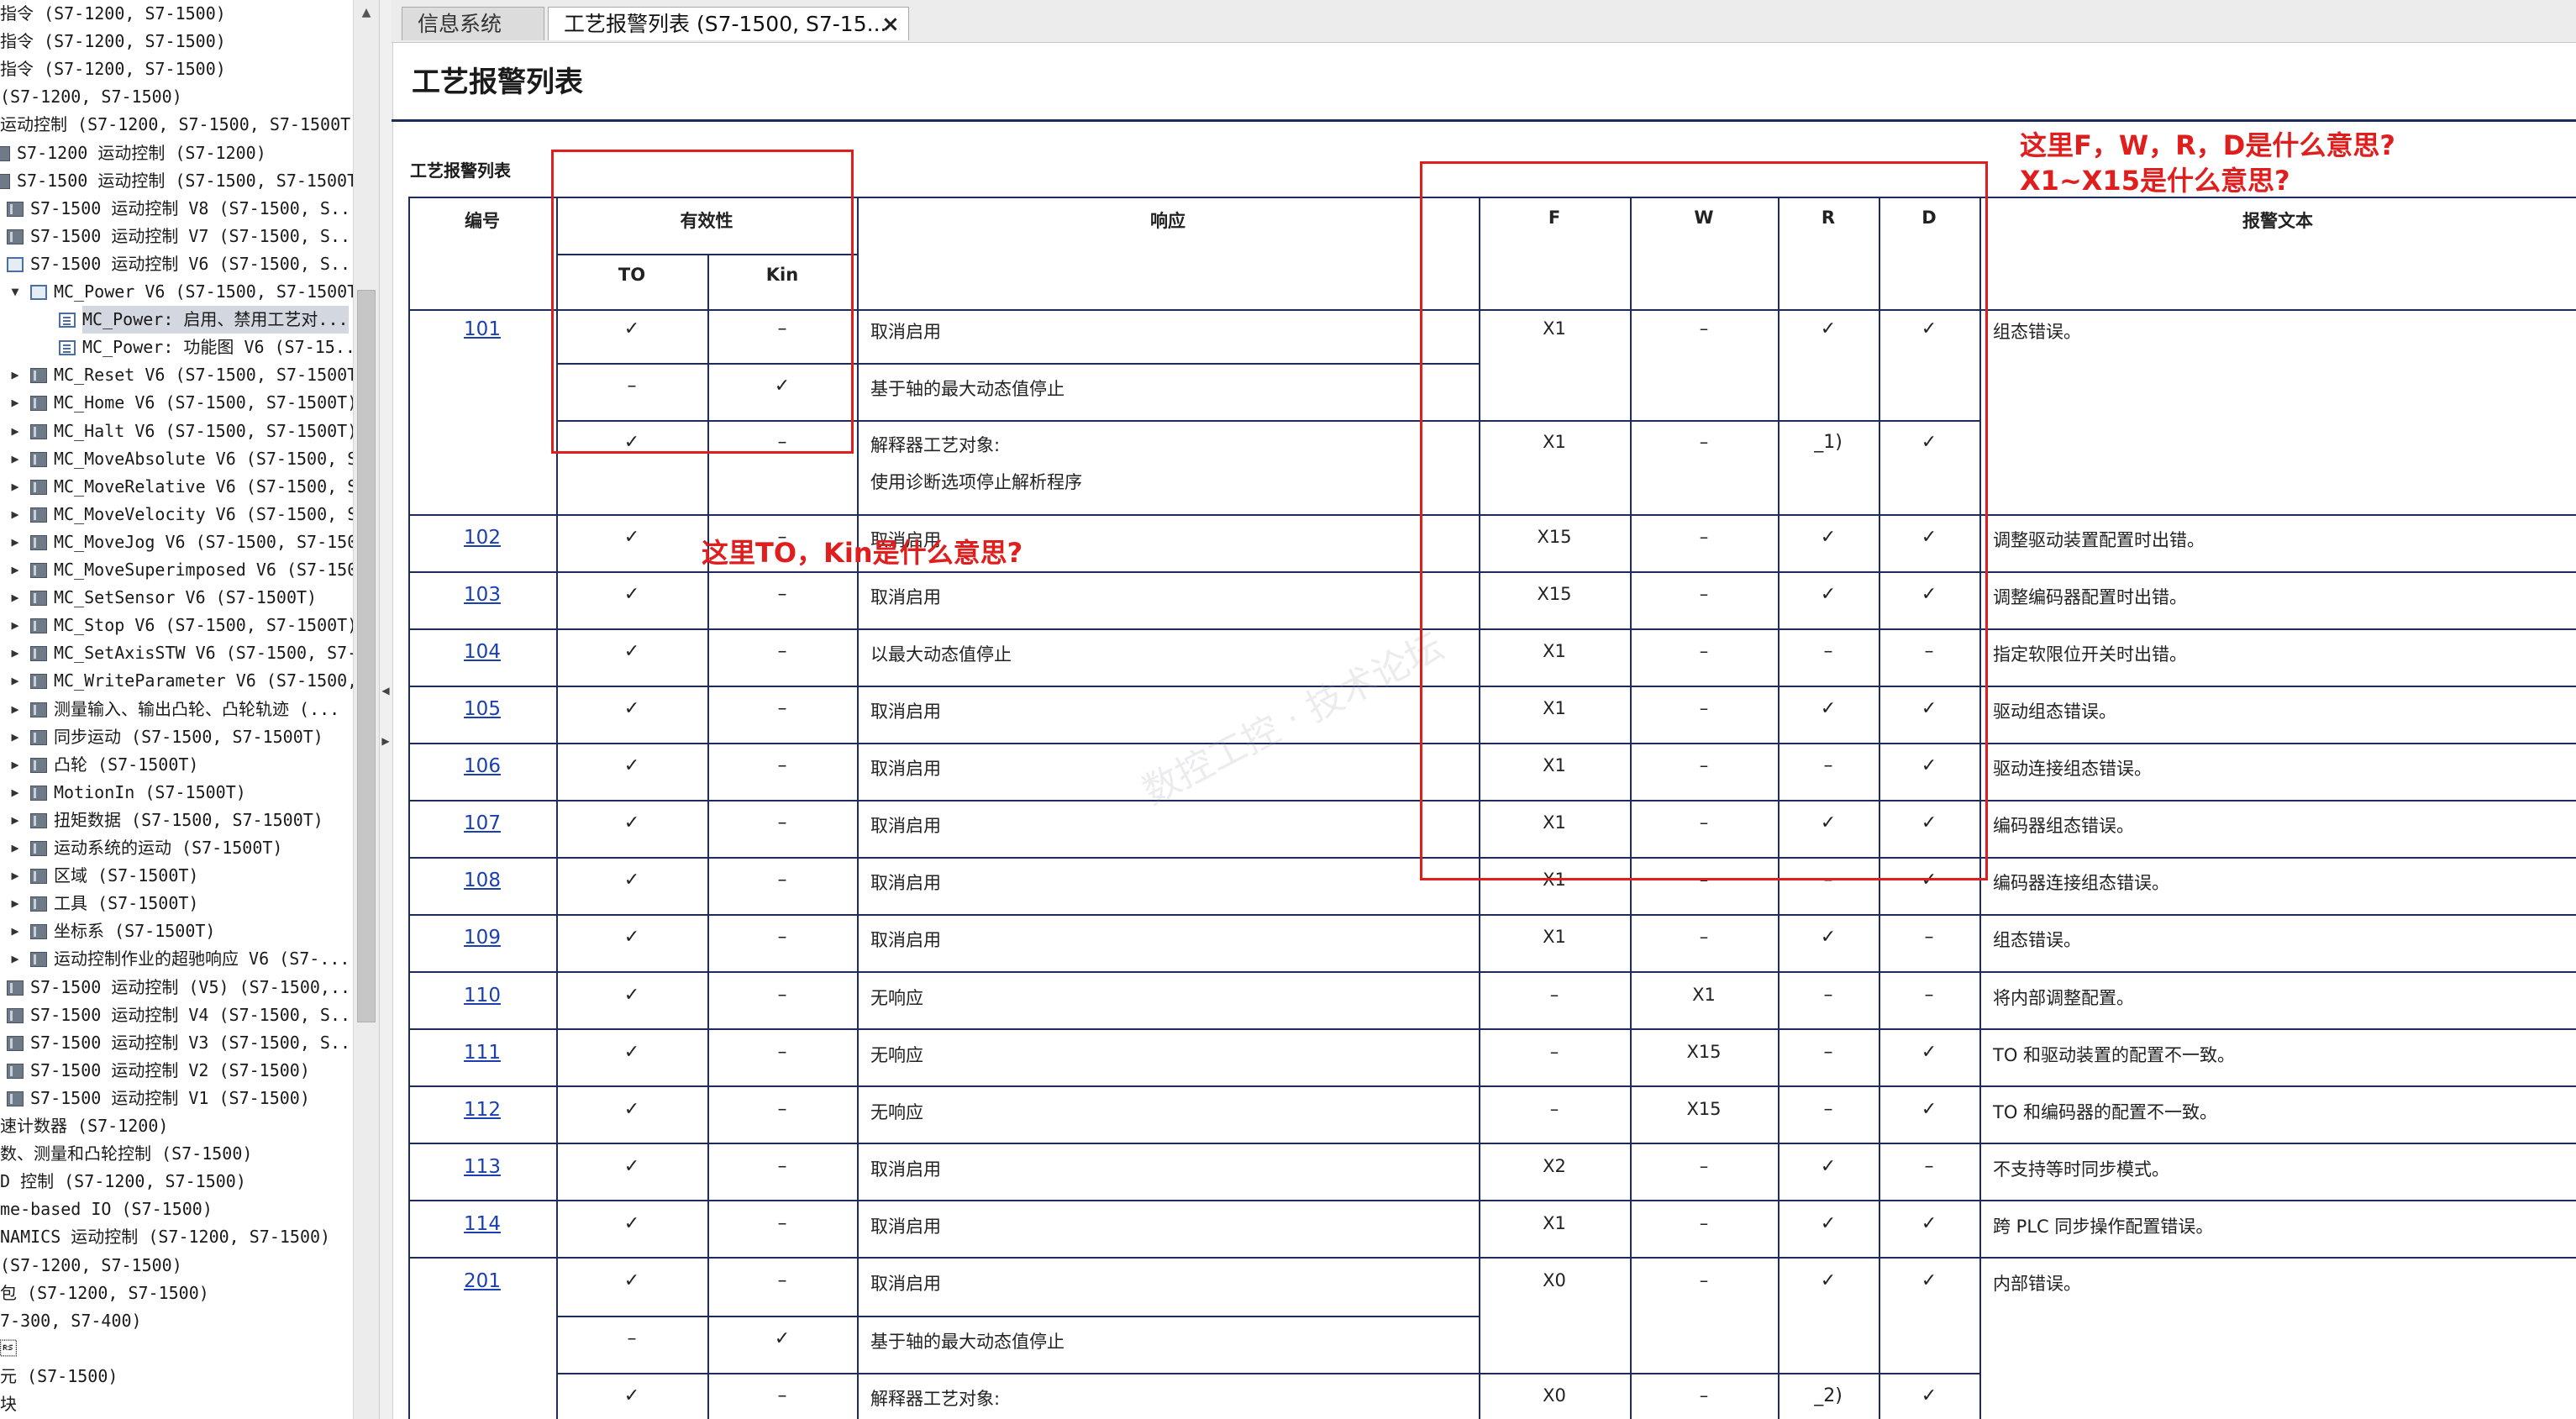  Describe the element at coordinates (1704, 520) in the screenshot. I see `annotation-box-fwrd` at that location.